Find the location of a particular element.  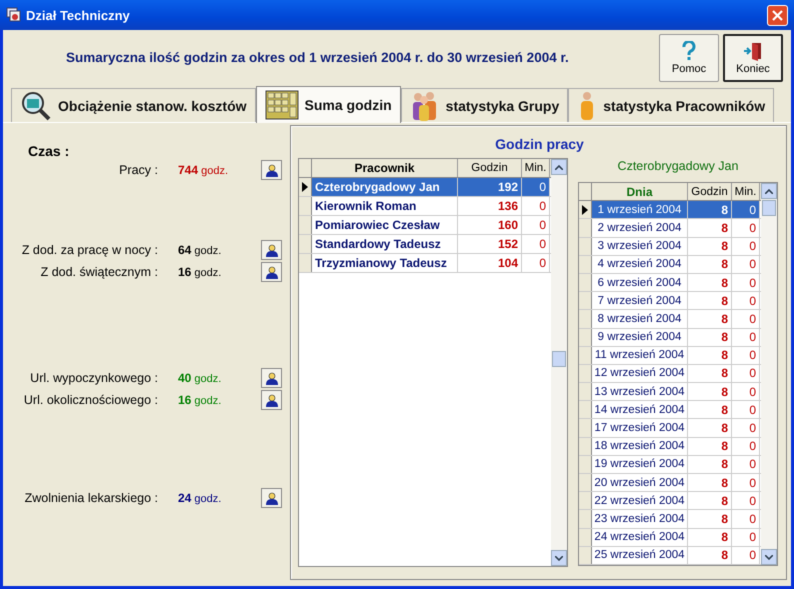

table-row: 18 wrzesień 2004 8 0 is located at coordinates (670, 447).